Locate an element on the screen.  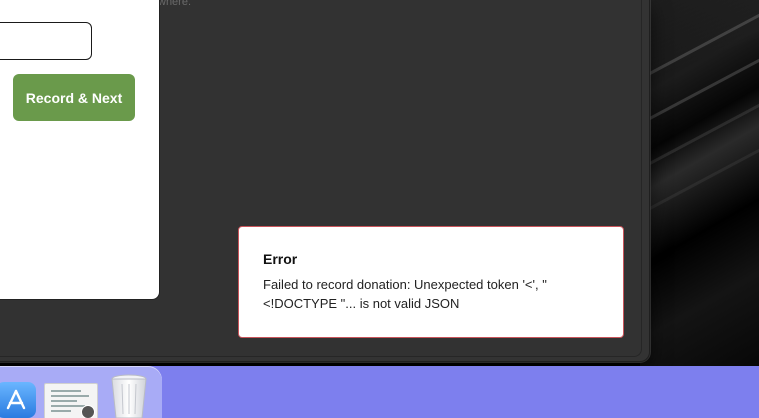
preview-document-icon is located at coordinates (71, 400).